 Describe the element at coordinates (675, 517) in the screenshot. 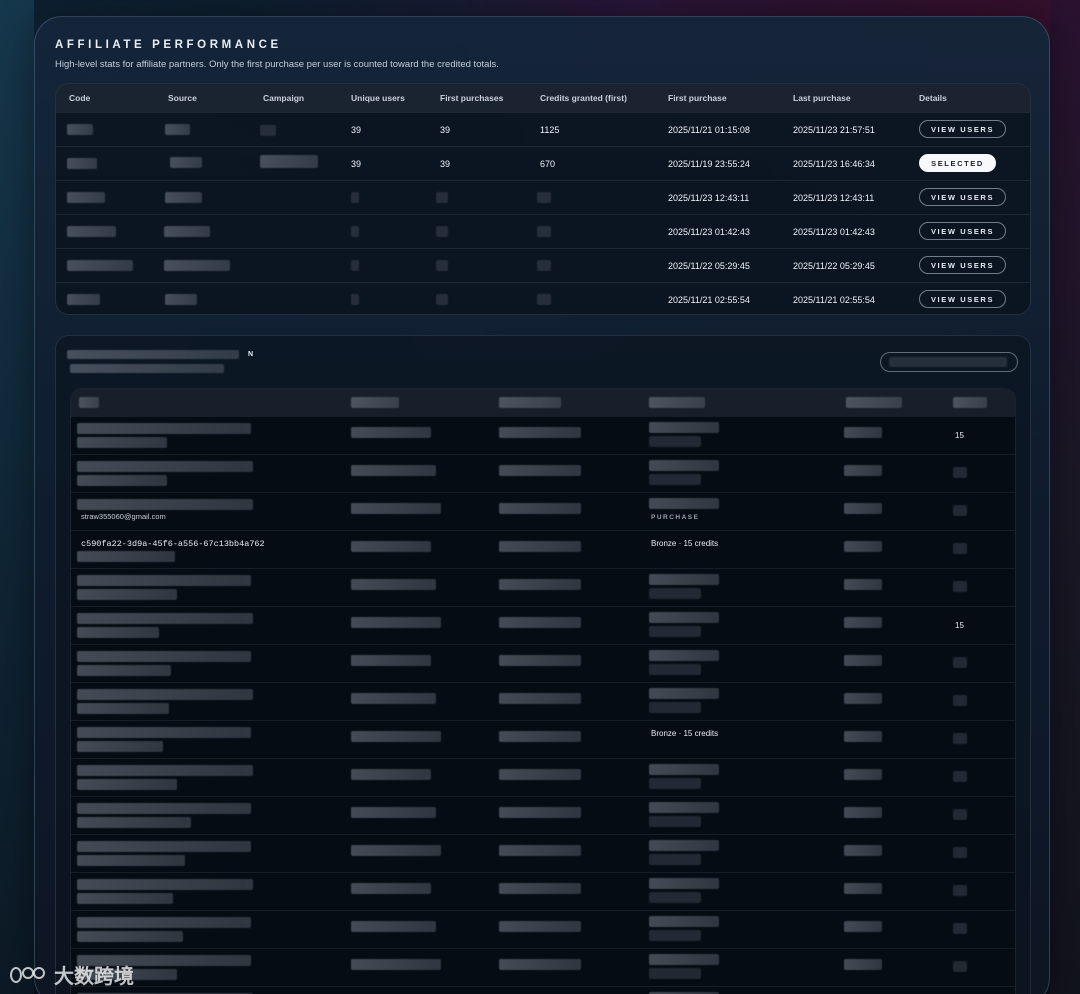

I see `event-tag: PURCHASE` at that location.